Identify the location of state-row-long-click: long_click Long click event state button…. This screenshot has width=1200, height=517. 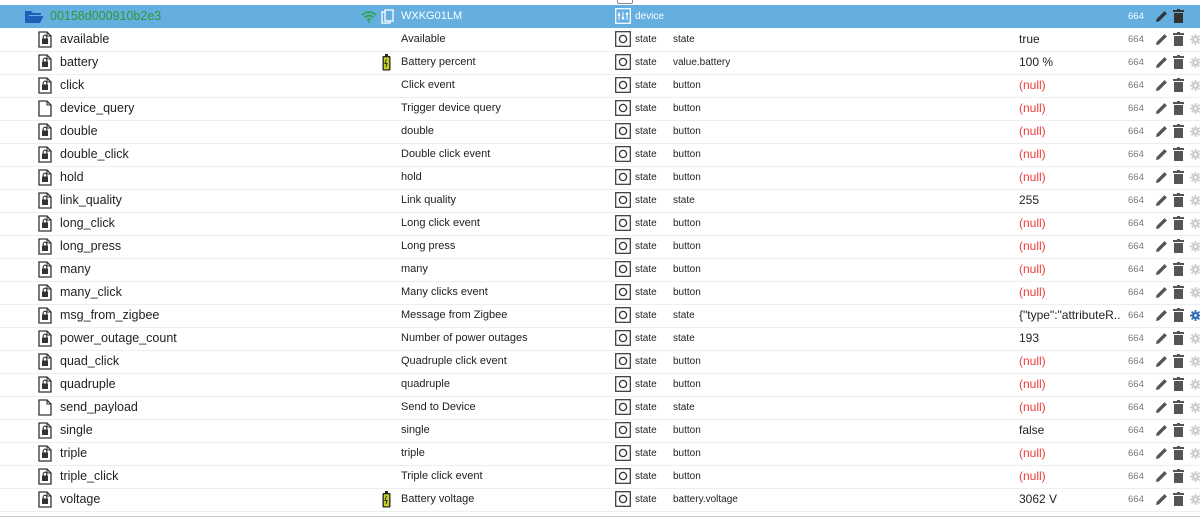
(600, 224).